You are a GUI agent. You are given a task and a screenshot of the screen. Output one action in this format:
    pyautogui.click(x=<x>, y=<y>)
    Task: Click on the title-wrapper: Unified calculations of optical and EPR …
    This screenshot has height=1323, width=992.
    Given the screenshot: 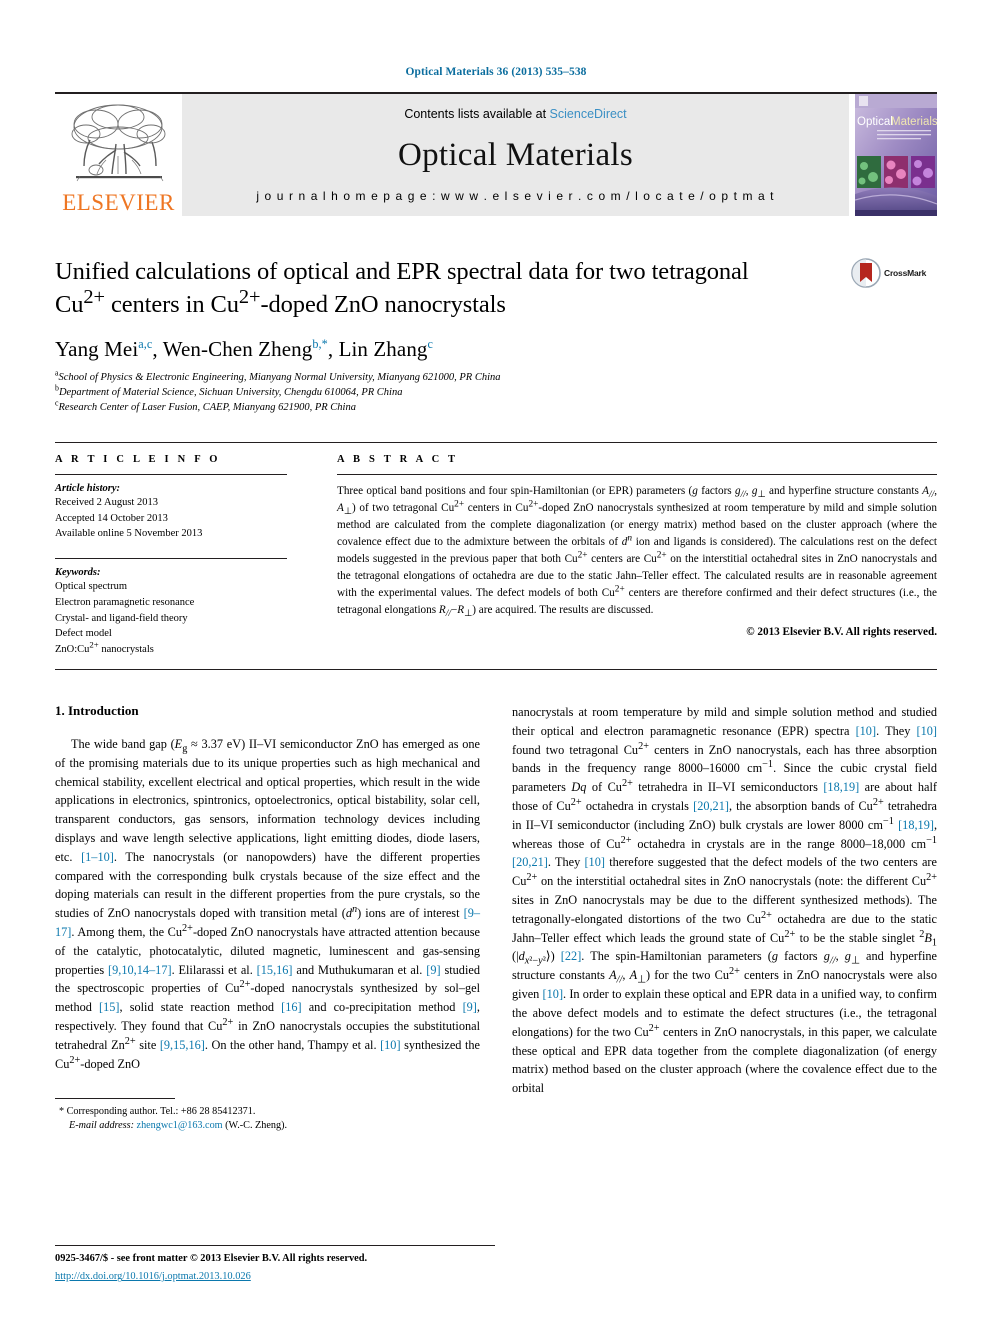 What is the action you would take?
    pyautogui.click(x=453, y=288)
    